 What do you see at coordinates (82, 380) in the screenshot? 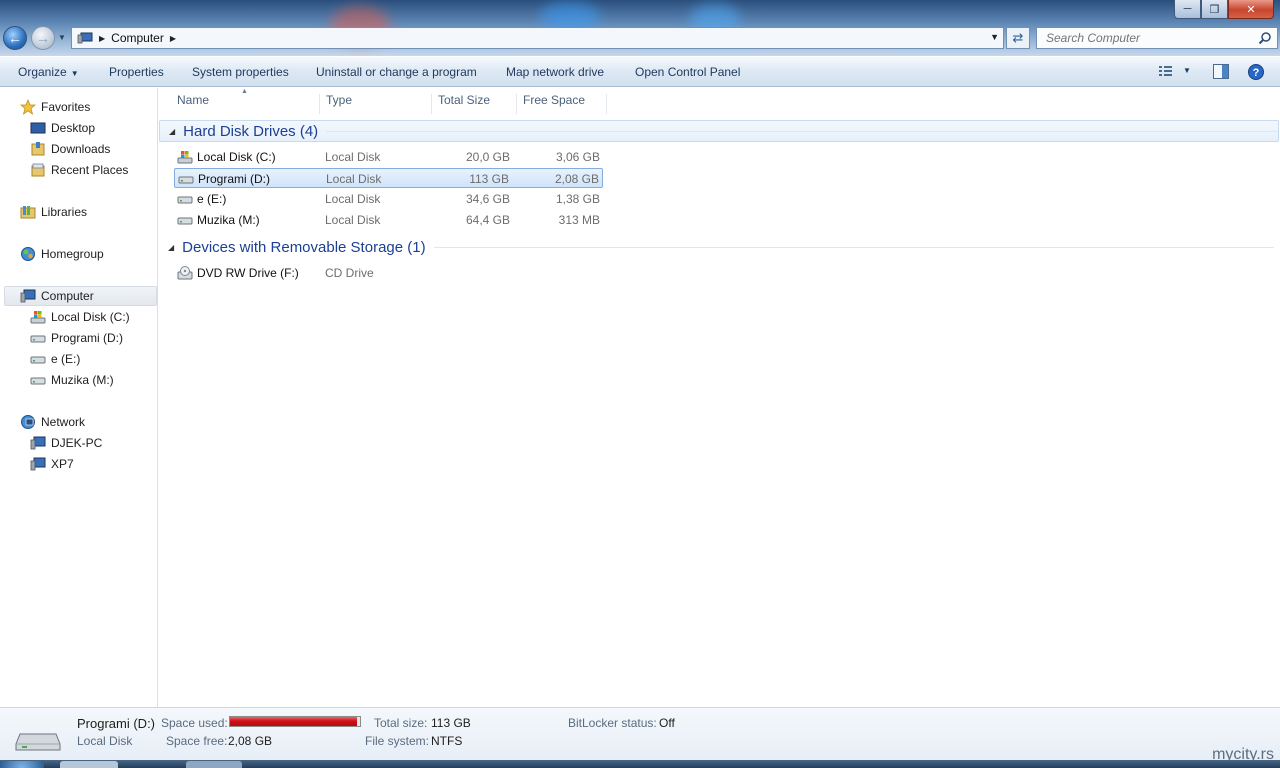
I see `nav-label: Muzika (M:)` at bounding box center [82, 380].